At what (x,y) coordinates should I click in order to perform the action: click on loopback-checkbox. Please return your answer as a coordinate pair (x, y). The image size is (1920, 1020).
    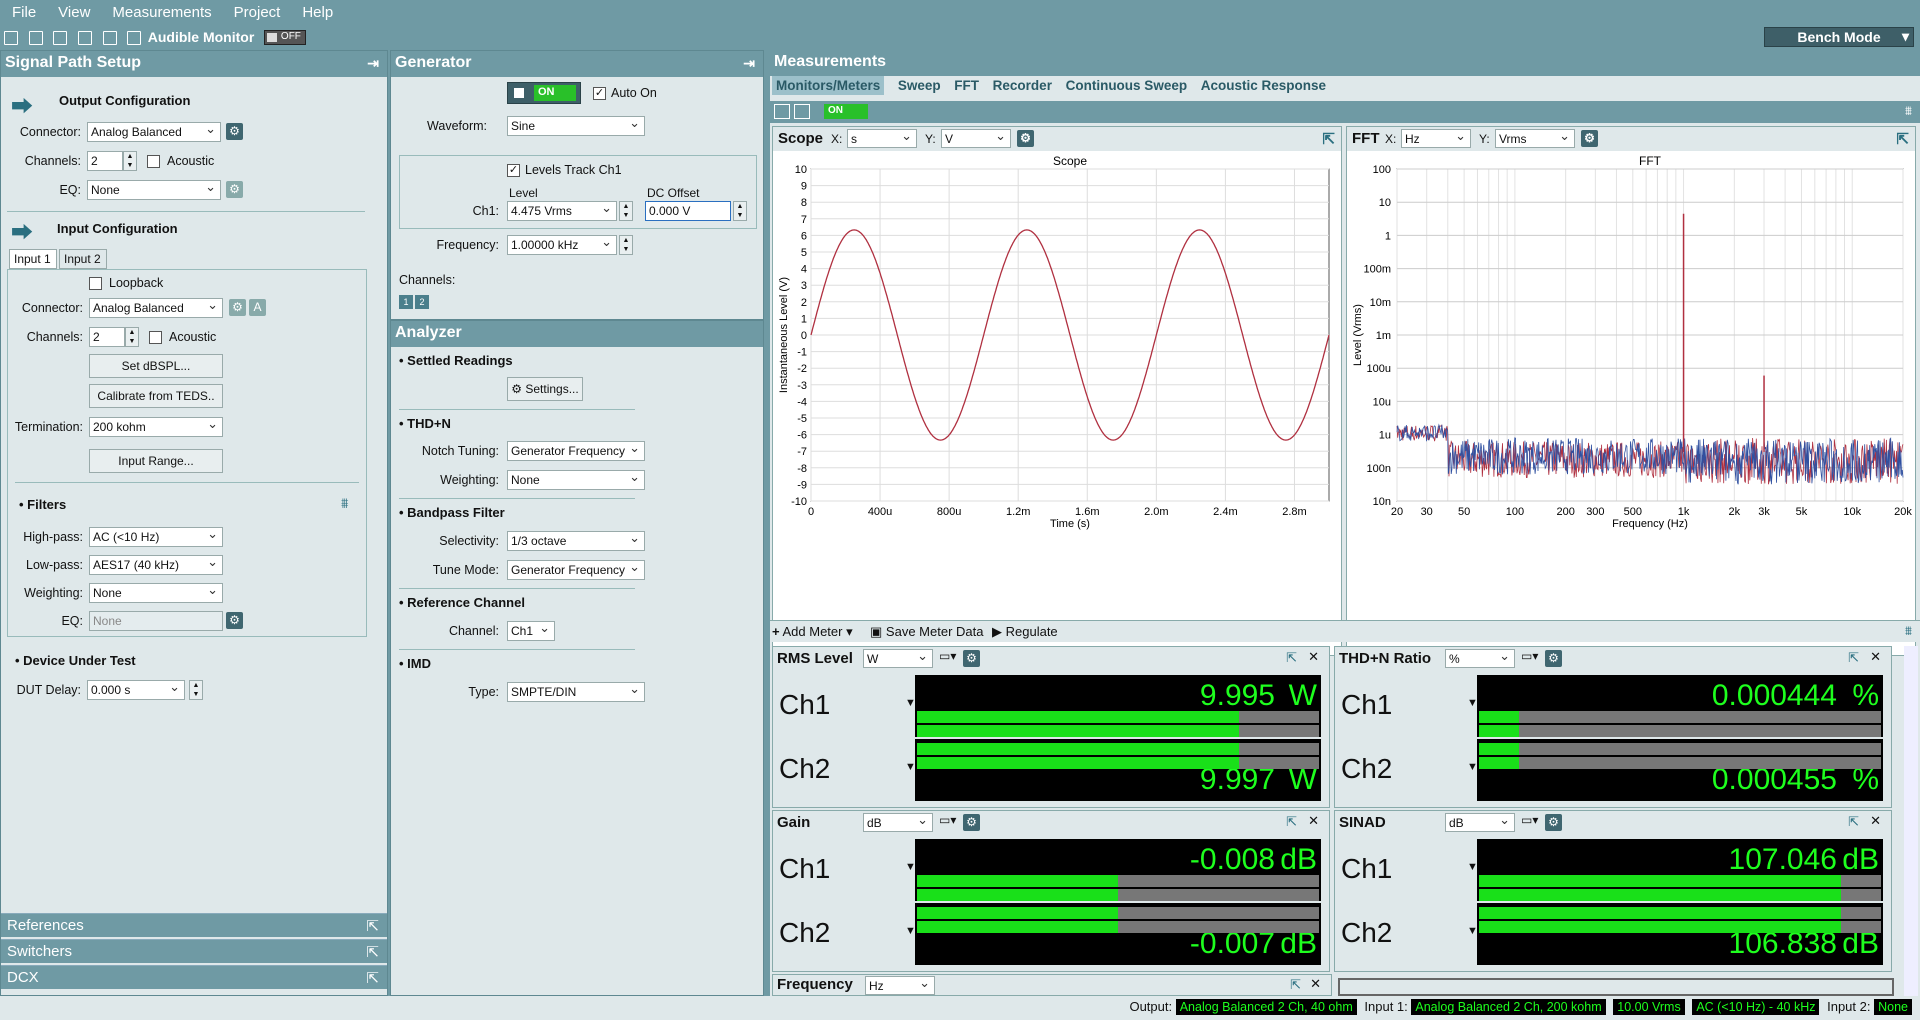
    Looking at the image, I should click on (95, 283).